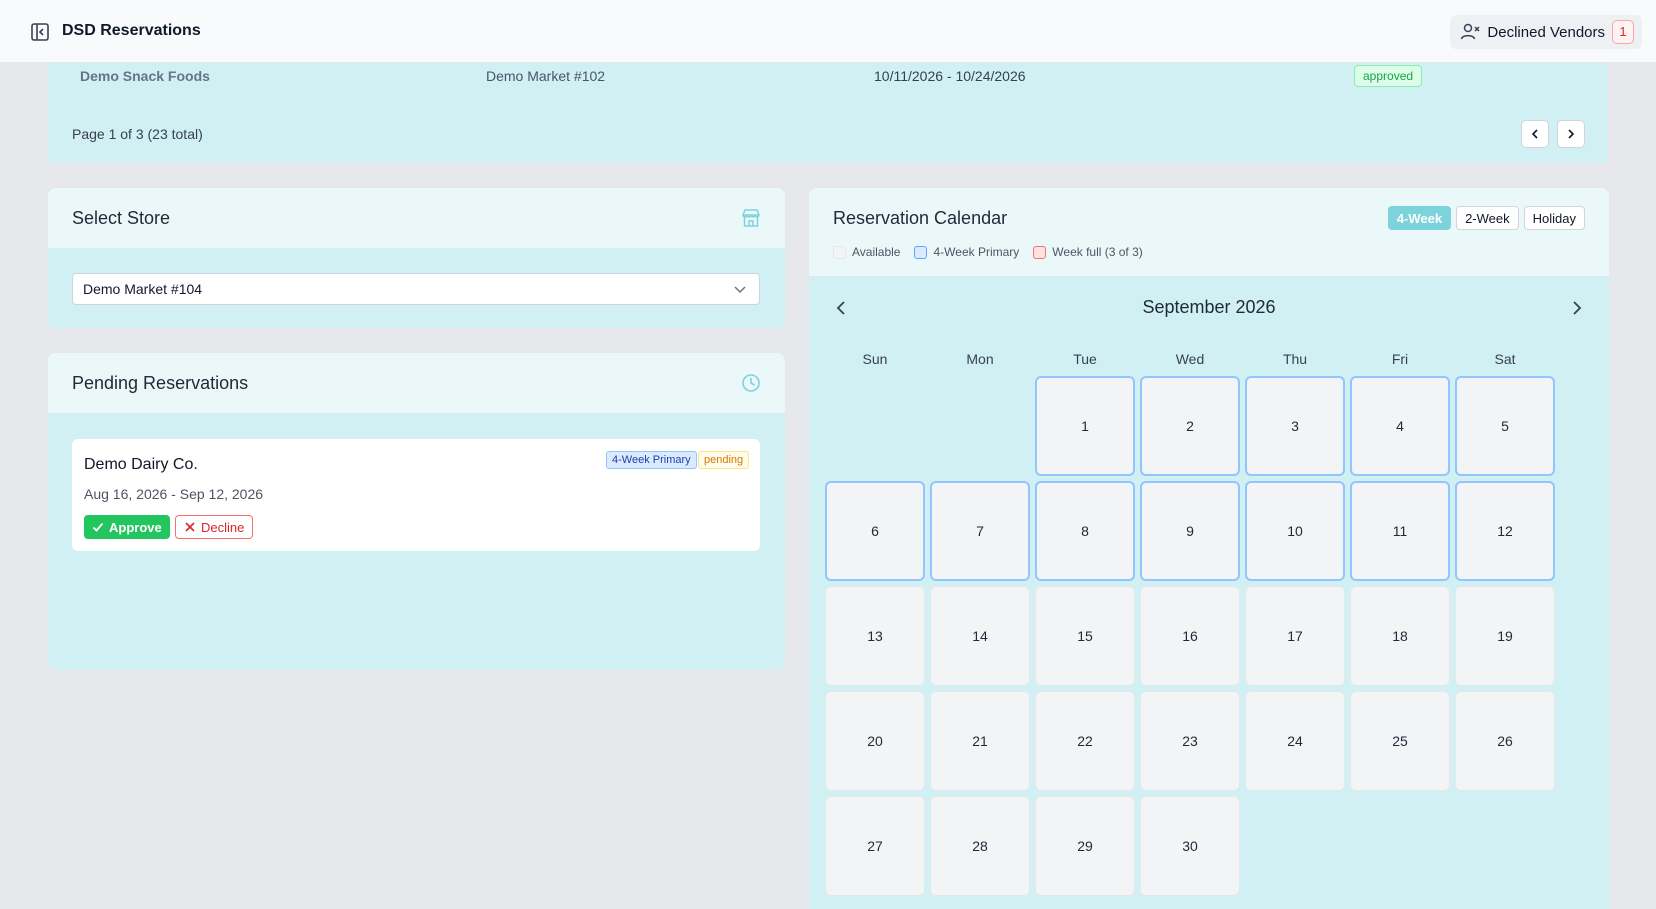 This screenshot has width=1656, height=909. What do you see at coordinates (875, 531) in the screenshot?
I see `calendar-day: 6` at bounding box center [875, 531].